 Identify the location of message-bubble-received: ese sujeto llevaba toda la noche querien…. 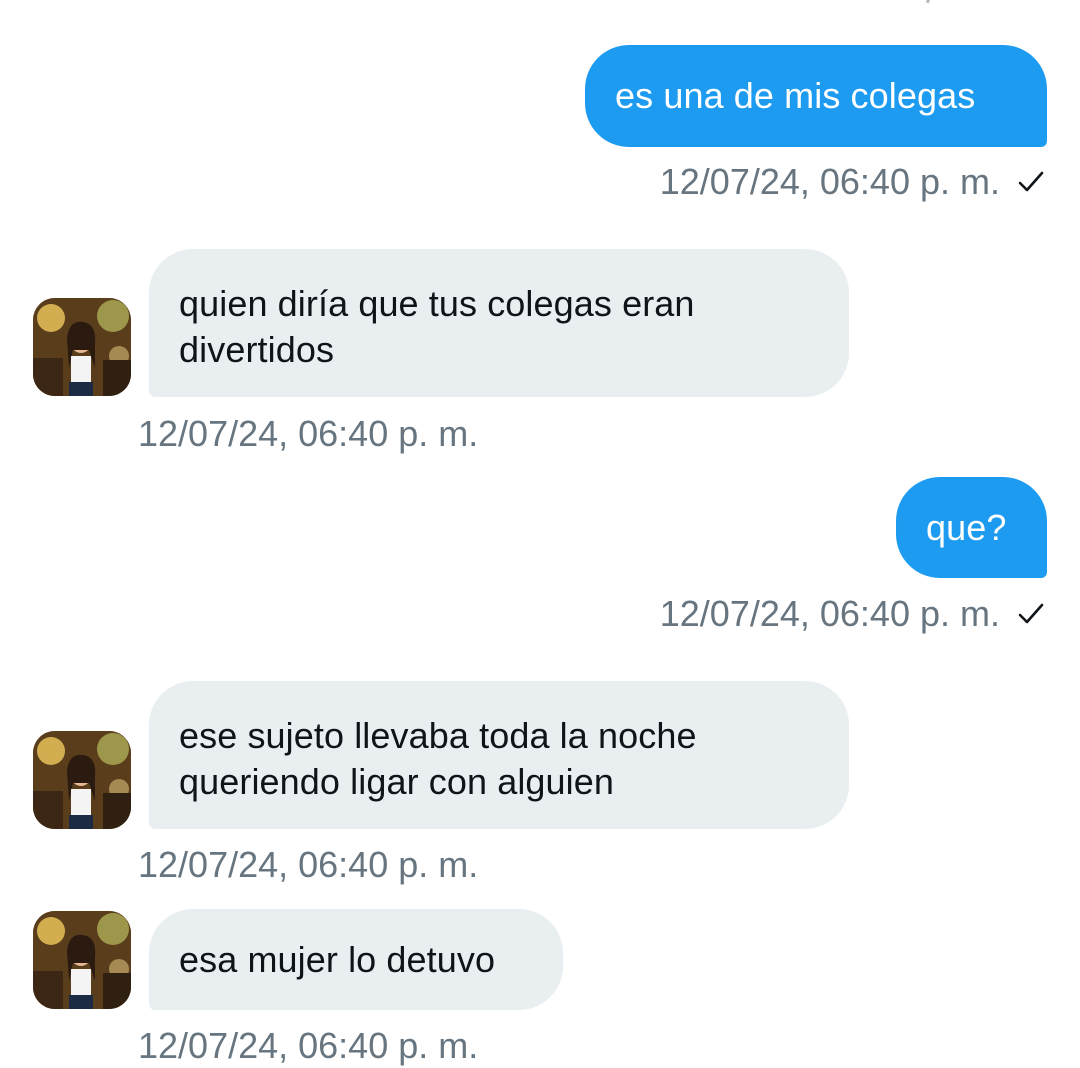
(499, 755).